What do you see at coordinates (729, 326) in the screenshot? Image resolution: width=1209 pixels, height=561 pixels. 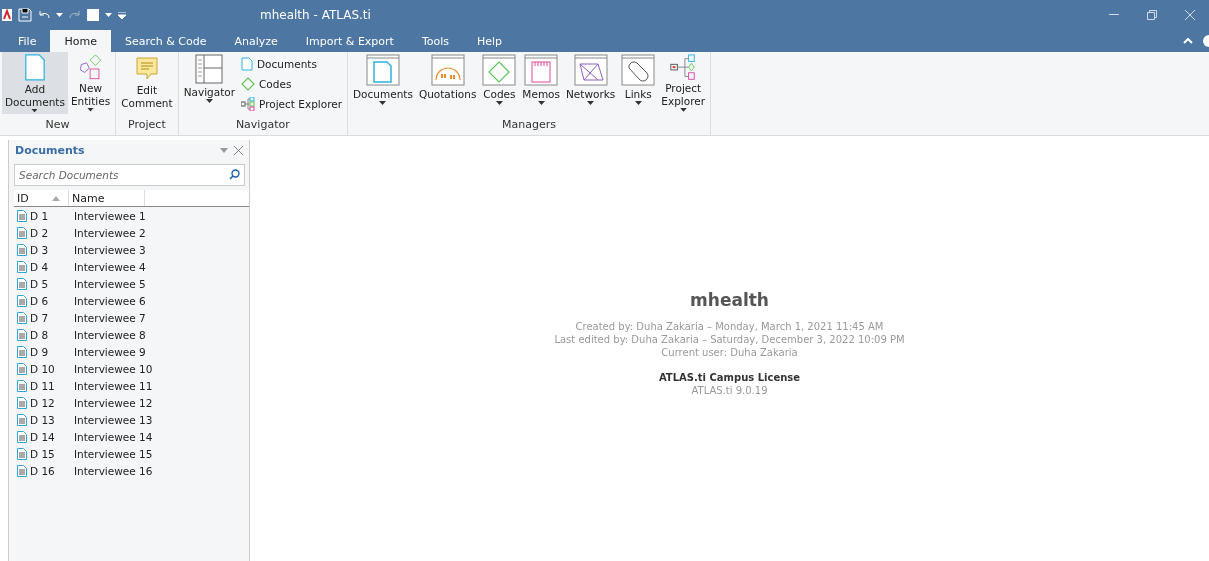 I see `info-line: Created by: Duha Zakaria – Monday, March 1, 2021 11:45 AM` at bounding box center [729, 326].